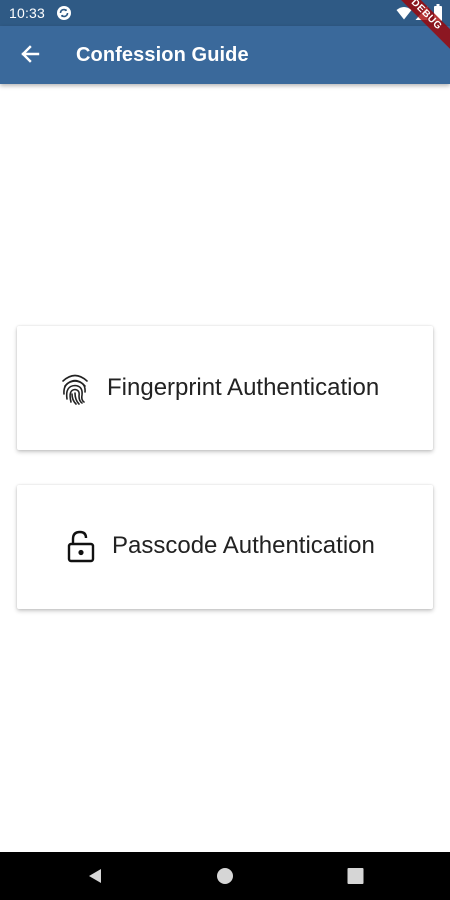 Image resolution: width=450 pixels, height=900 pixels. Describe the element at coordinates (75, 389) in the screenshot. I see `fingerprint-icon` at that location.